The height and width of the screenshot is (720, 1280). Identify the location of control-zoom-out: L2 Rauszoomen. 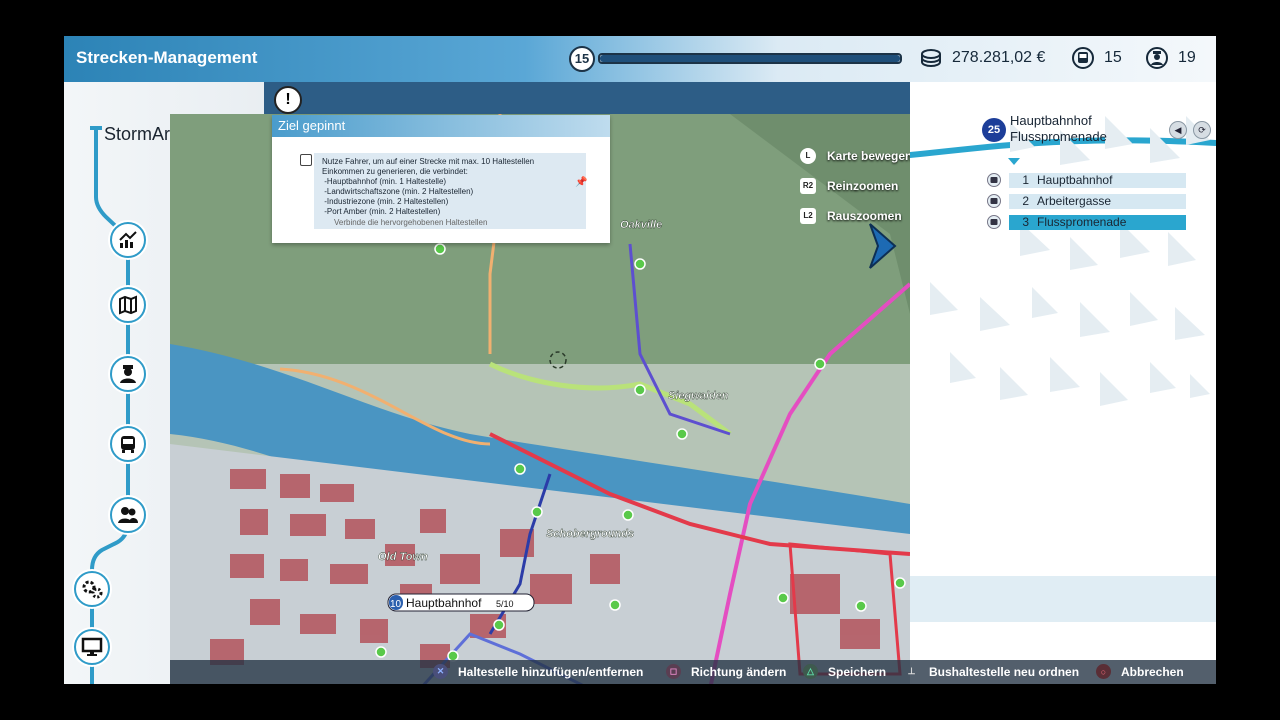
(851, 216).